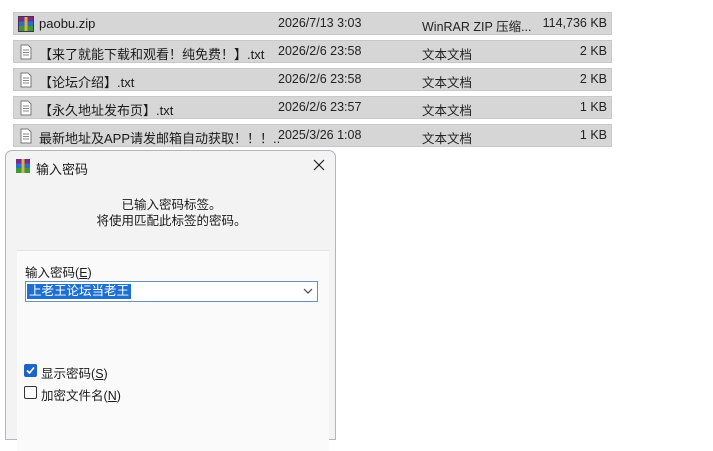  I want to click on file-name: paobu.zip, so click(67, 23).